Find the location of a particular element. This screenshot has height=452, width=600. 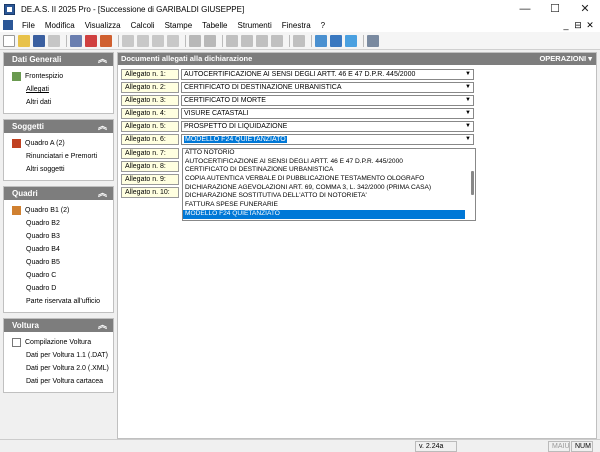

sidebar-item-voltura-cartacea: Dati per Voltura cartacea is located at coordinates (60, 381).